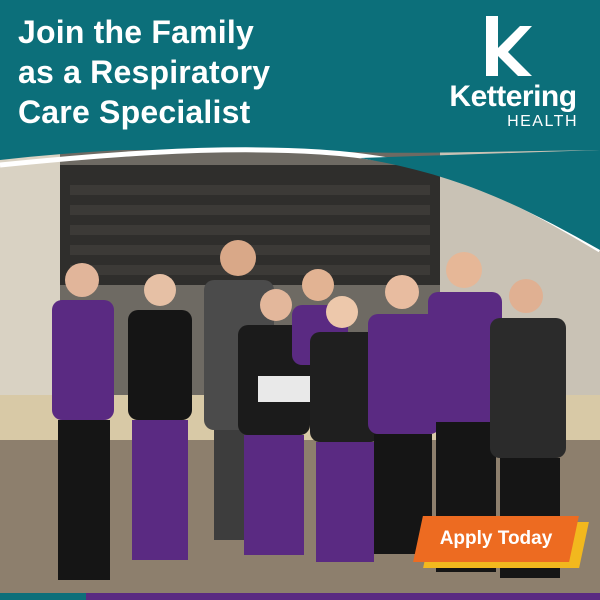  I want to click on headline-line-2: as a Respiratory, so click(144, 72).